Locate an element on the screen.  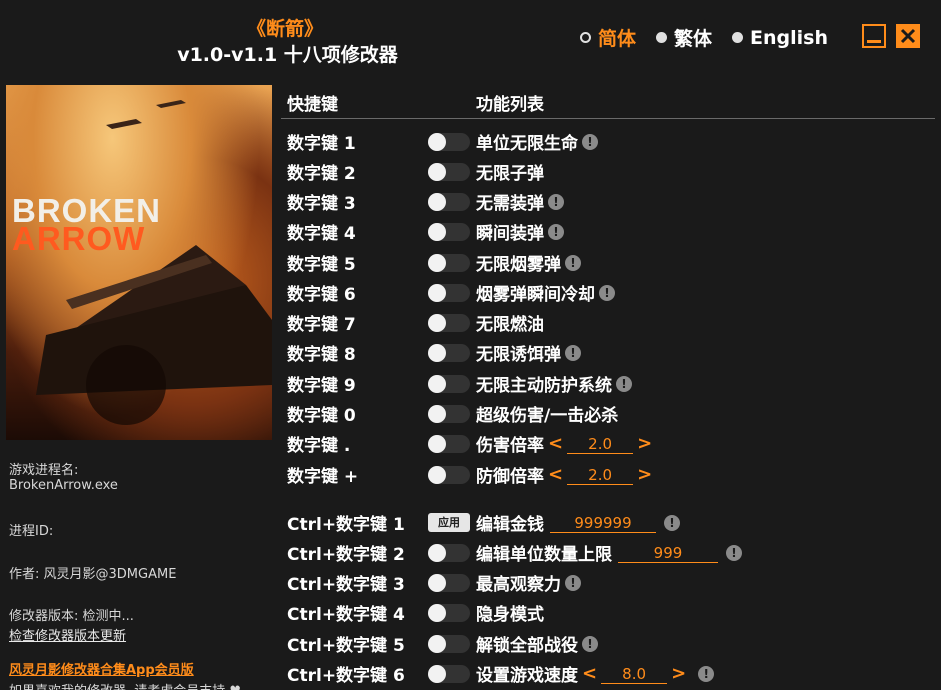
feature-label: 设置游戏速度 is located at coordinates (527, 676).